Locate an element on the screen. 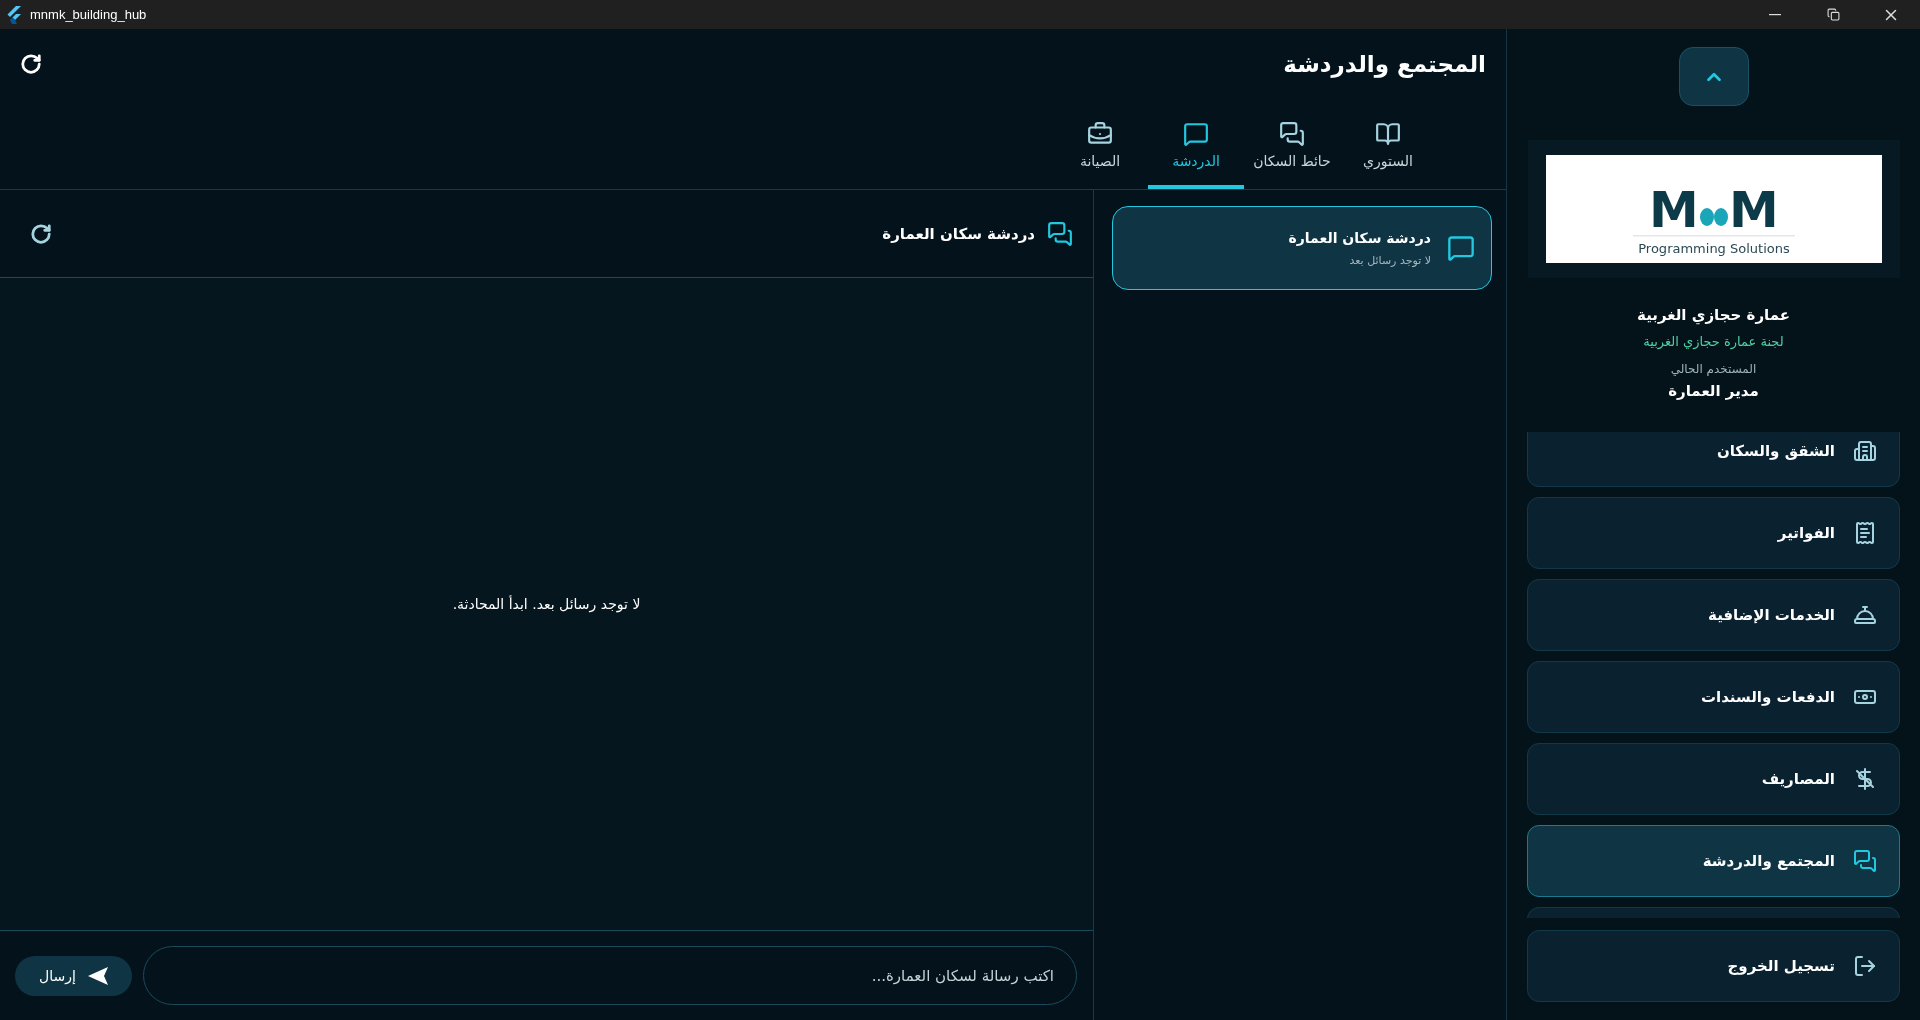 The height and width of the screenshot is (1020, 1920). company-logo: M M Programming Solutions is located at coordinates (1713, 209).